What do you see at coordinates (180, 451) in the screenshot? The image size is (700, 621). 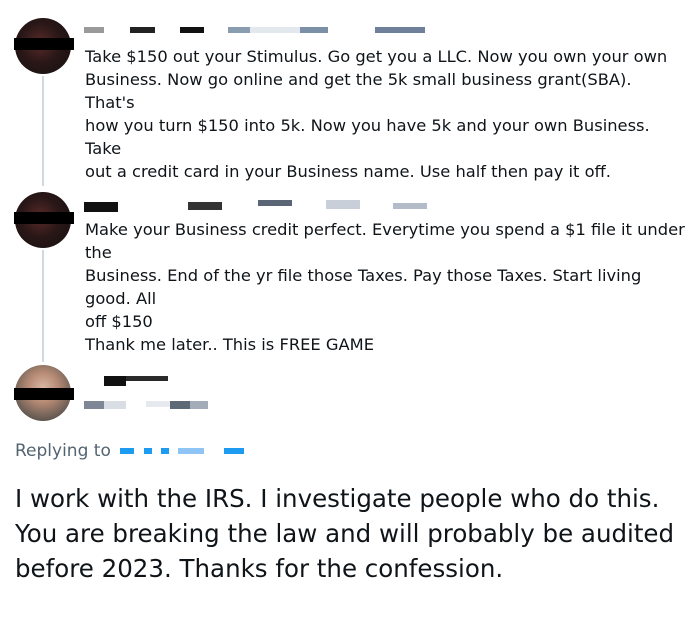 I see `replying-to-handle-blurred` at bounding box center [180, 451].